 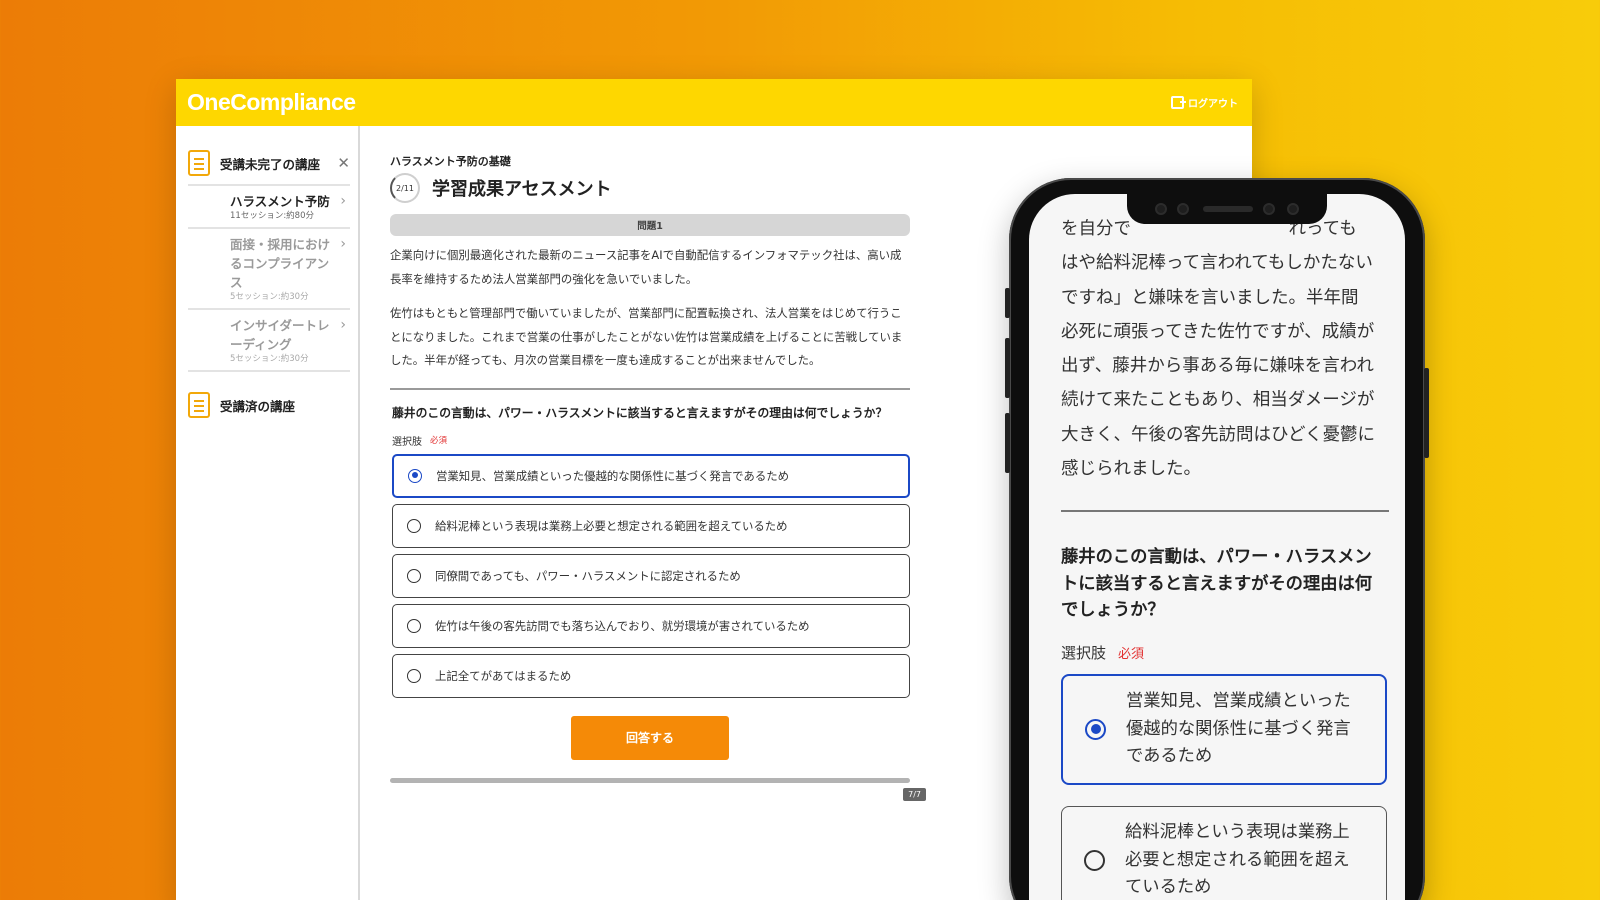 I want to click on speaker-icon, so click(x=1228, y=209).